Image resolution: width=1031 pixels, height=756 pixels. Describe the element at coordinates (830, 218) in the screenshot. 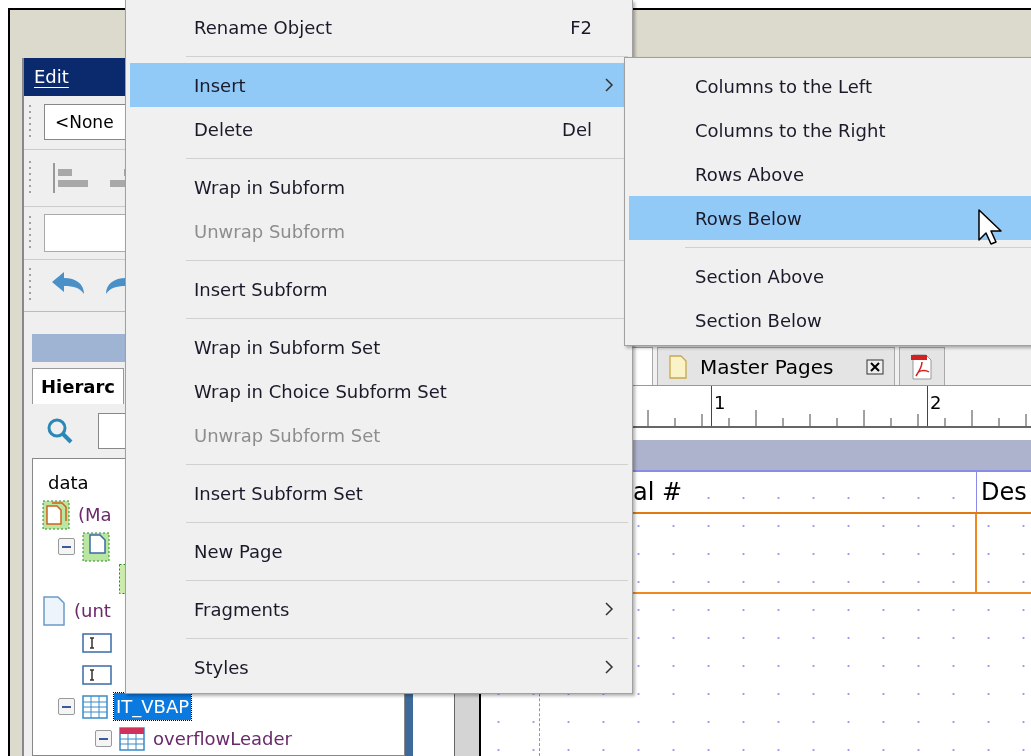

I see `menu-item: Rows Below` at that location.